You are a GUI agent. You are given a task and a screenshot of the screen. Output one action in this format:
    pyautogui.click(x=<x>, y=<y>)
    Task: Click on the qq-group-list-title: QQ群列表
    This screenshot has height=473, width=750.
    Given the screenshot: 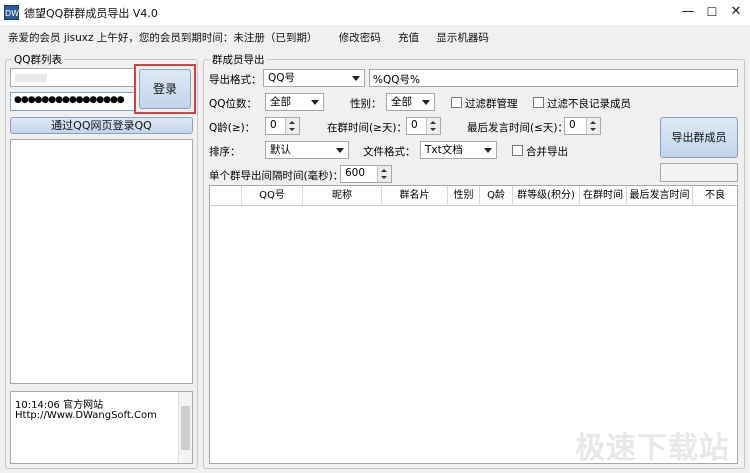 What is the action you would take?
    pyautogui.click(x=38, y=59)
    